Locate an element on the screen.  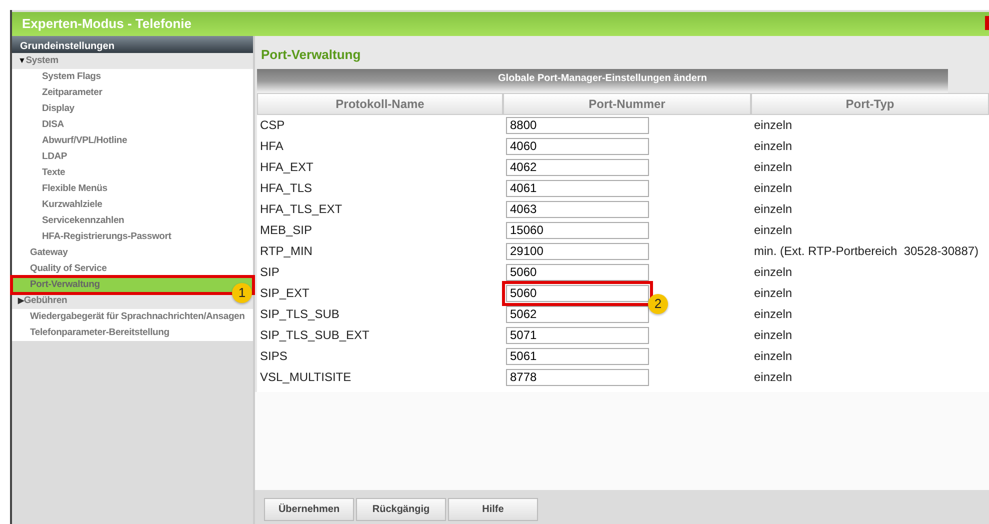
port-field: 4061 is located at coordinates (577, 188).